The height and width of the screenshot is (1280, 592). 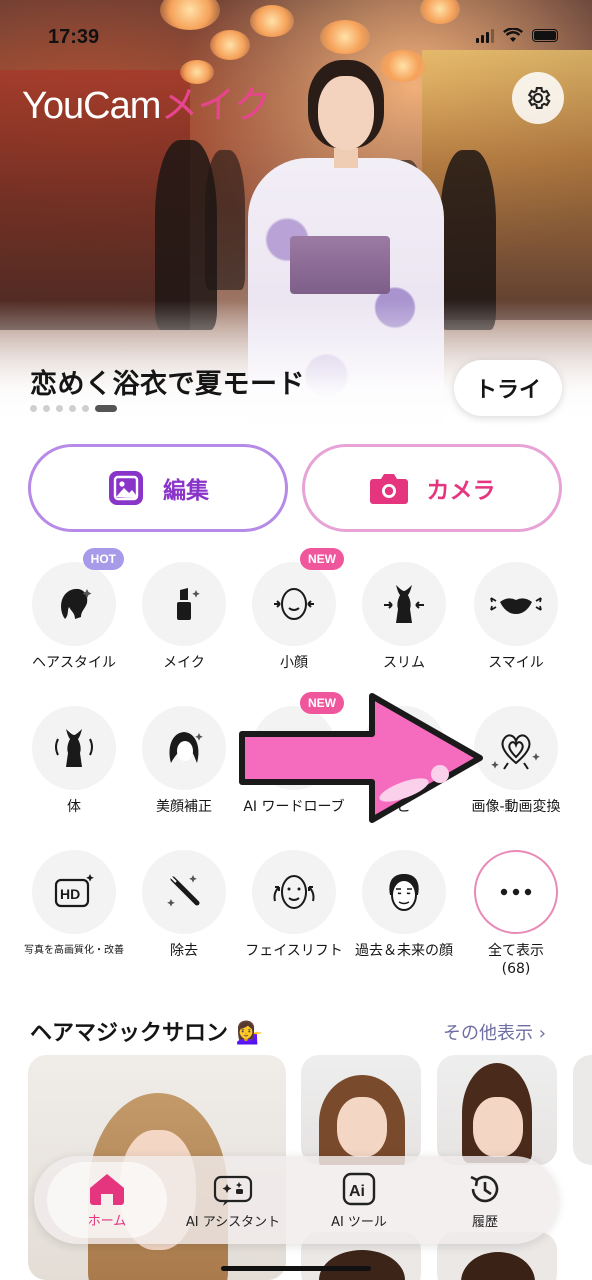 I want to click on camera-button: カメラ, so click(x=432, y=488).